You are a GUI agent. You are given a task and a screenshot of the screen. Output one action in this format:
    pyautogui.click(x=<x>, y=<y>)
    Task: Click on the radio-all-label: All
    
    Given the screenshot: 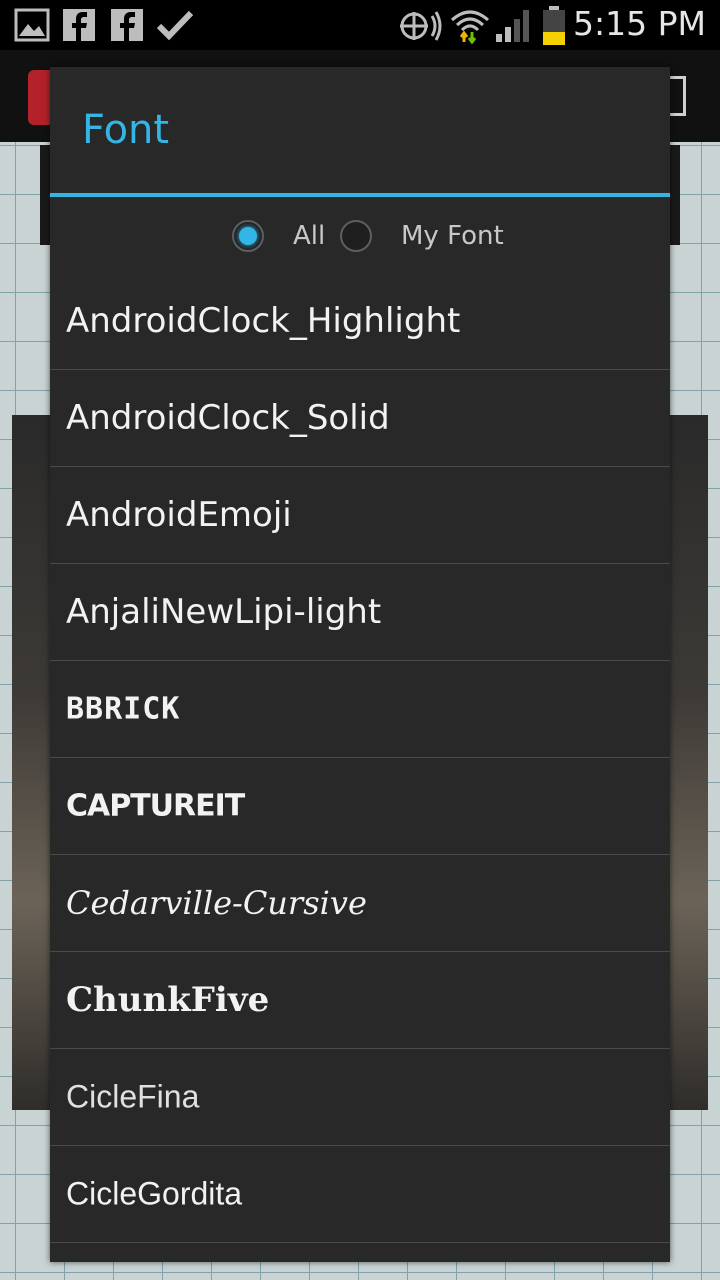 What is the action you would take?
    pyautogui.click(x=309, y=236)
    